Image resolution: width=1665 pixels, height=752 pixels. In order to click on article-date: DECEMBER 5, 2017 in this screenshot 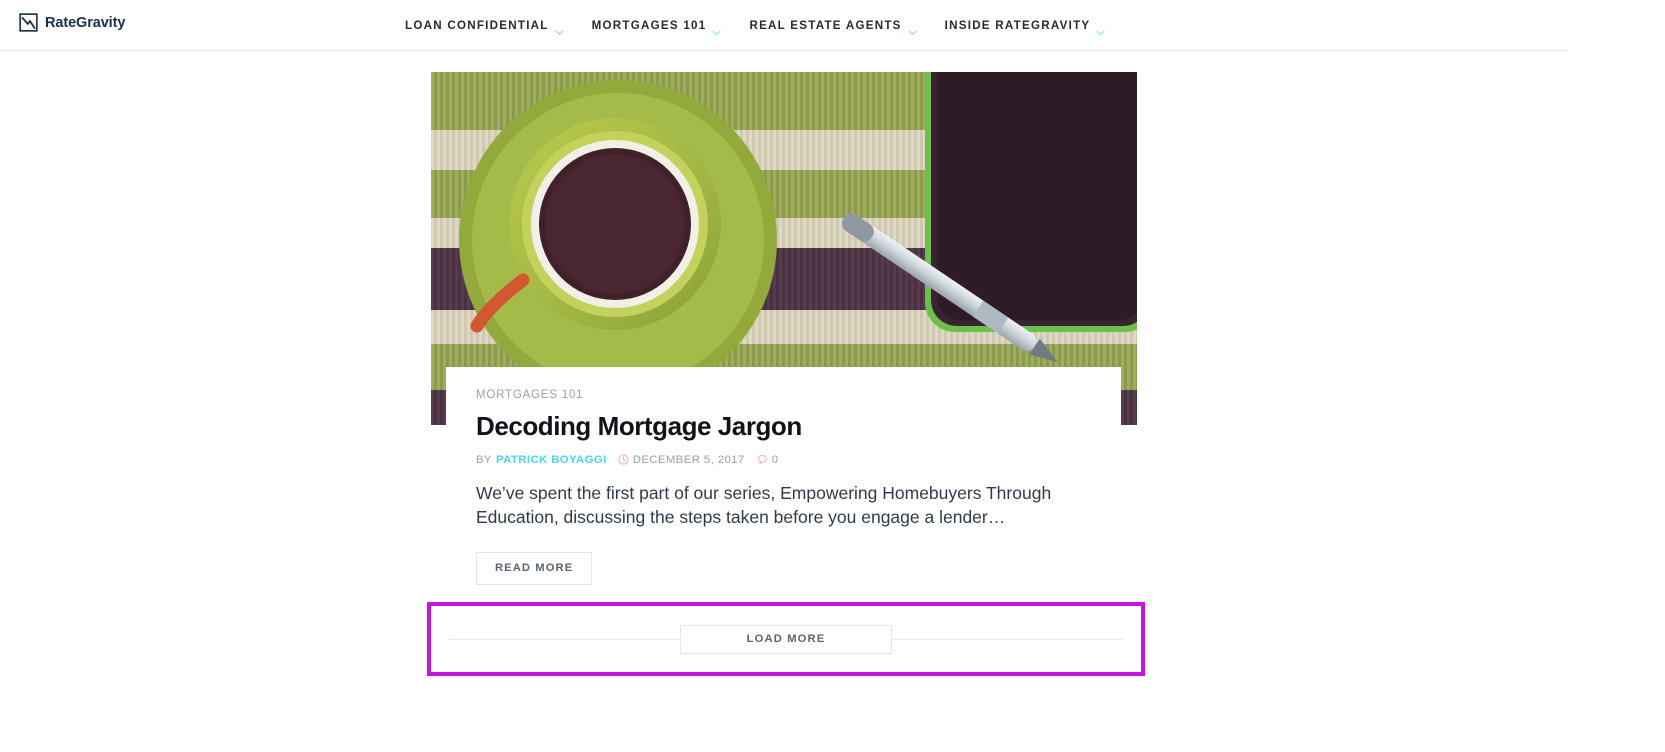, I will do `click(688, 459)`.